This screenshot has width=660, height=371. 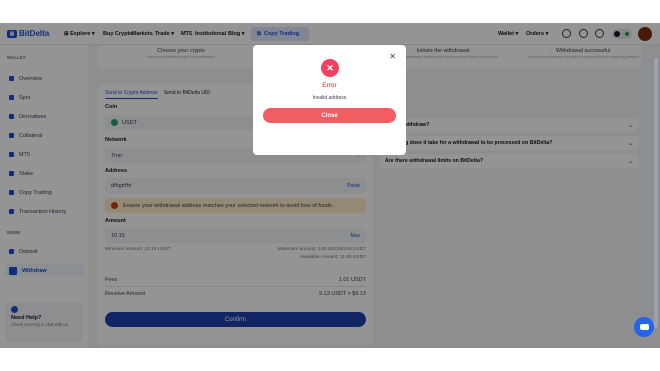 I want to click on chat-icon, so click(x=644, y=327).